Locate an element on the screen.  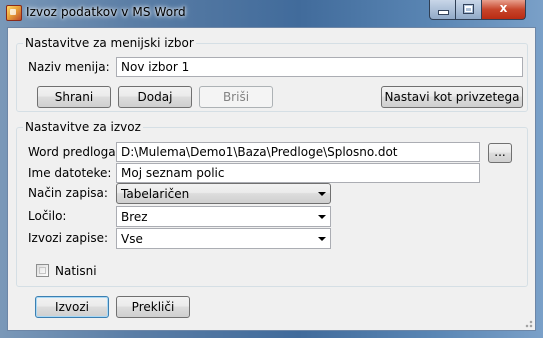
menu-name-field: Nov izbor 1 is located at coordinates (319, 67).